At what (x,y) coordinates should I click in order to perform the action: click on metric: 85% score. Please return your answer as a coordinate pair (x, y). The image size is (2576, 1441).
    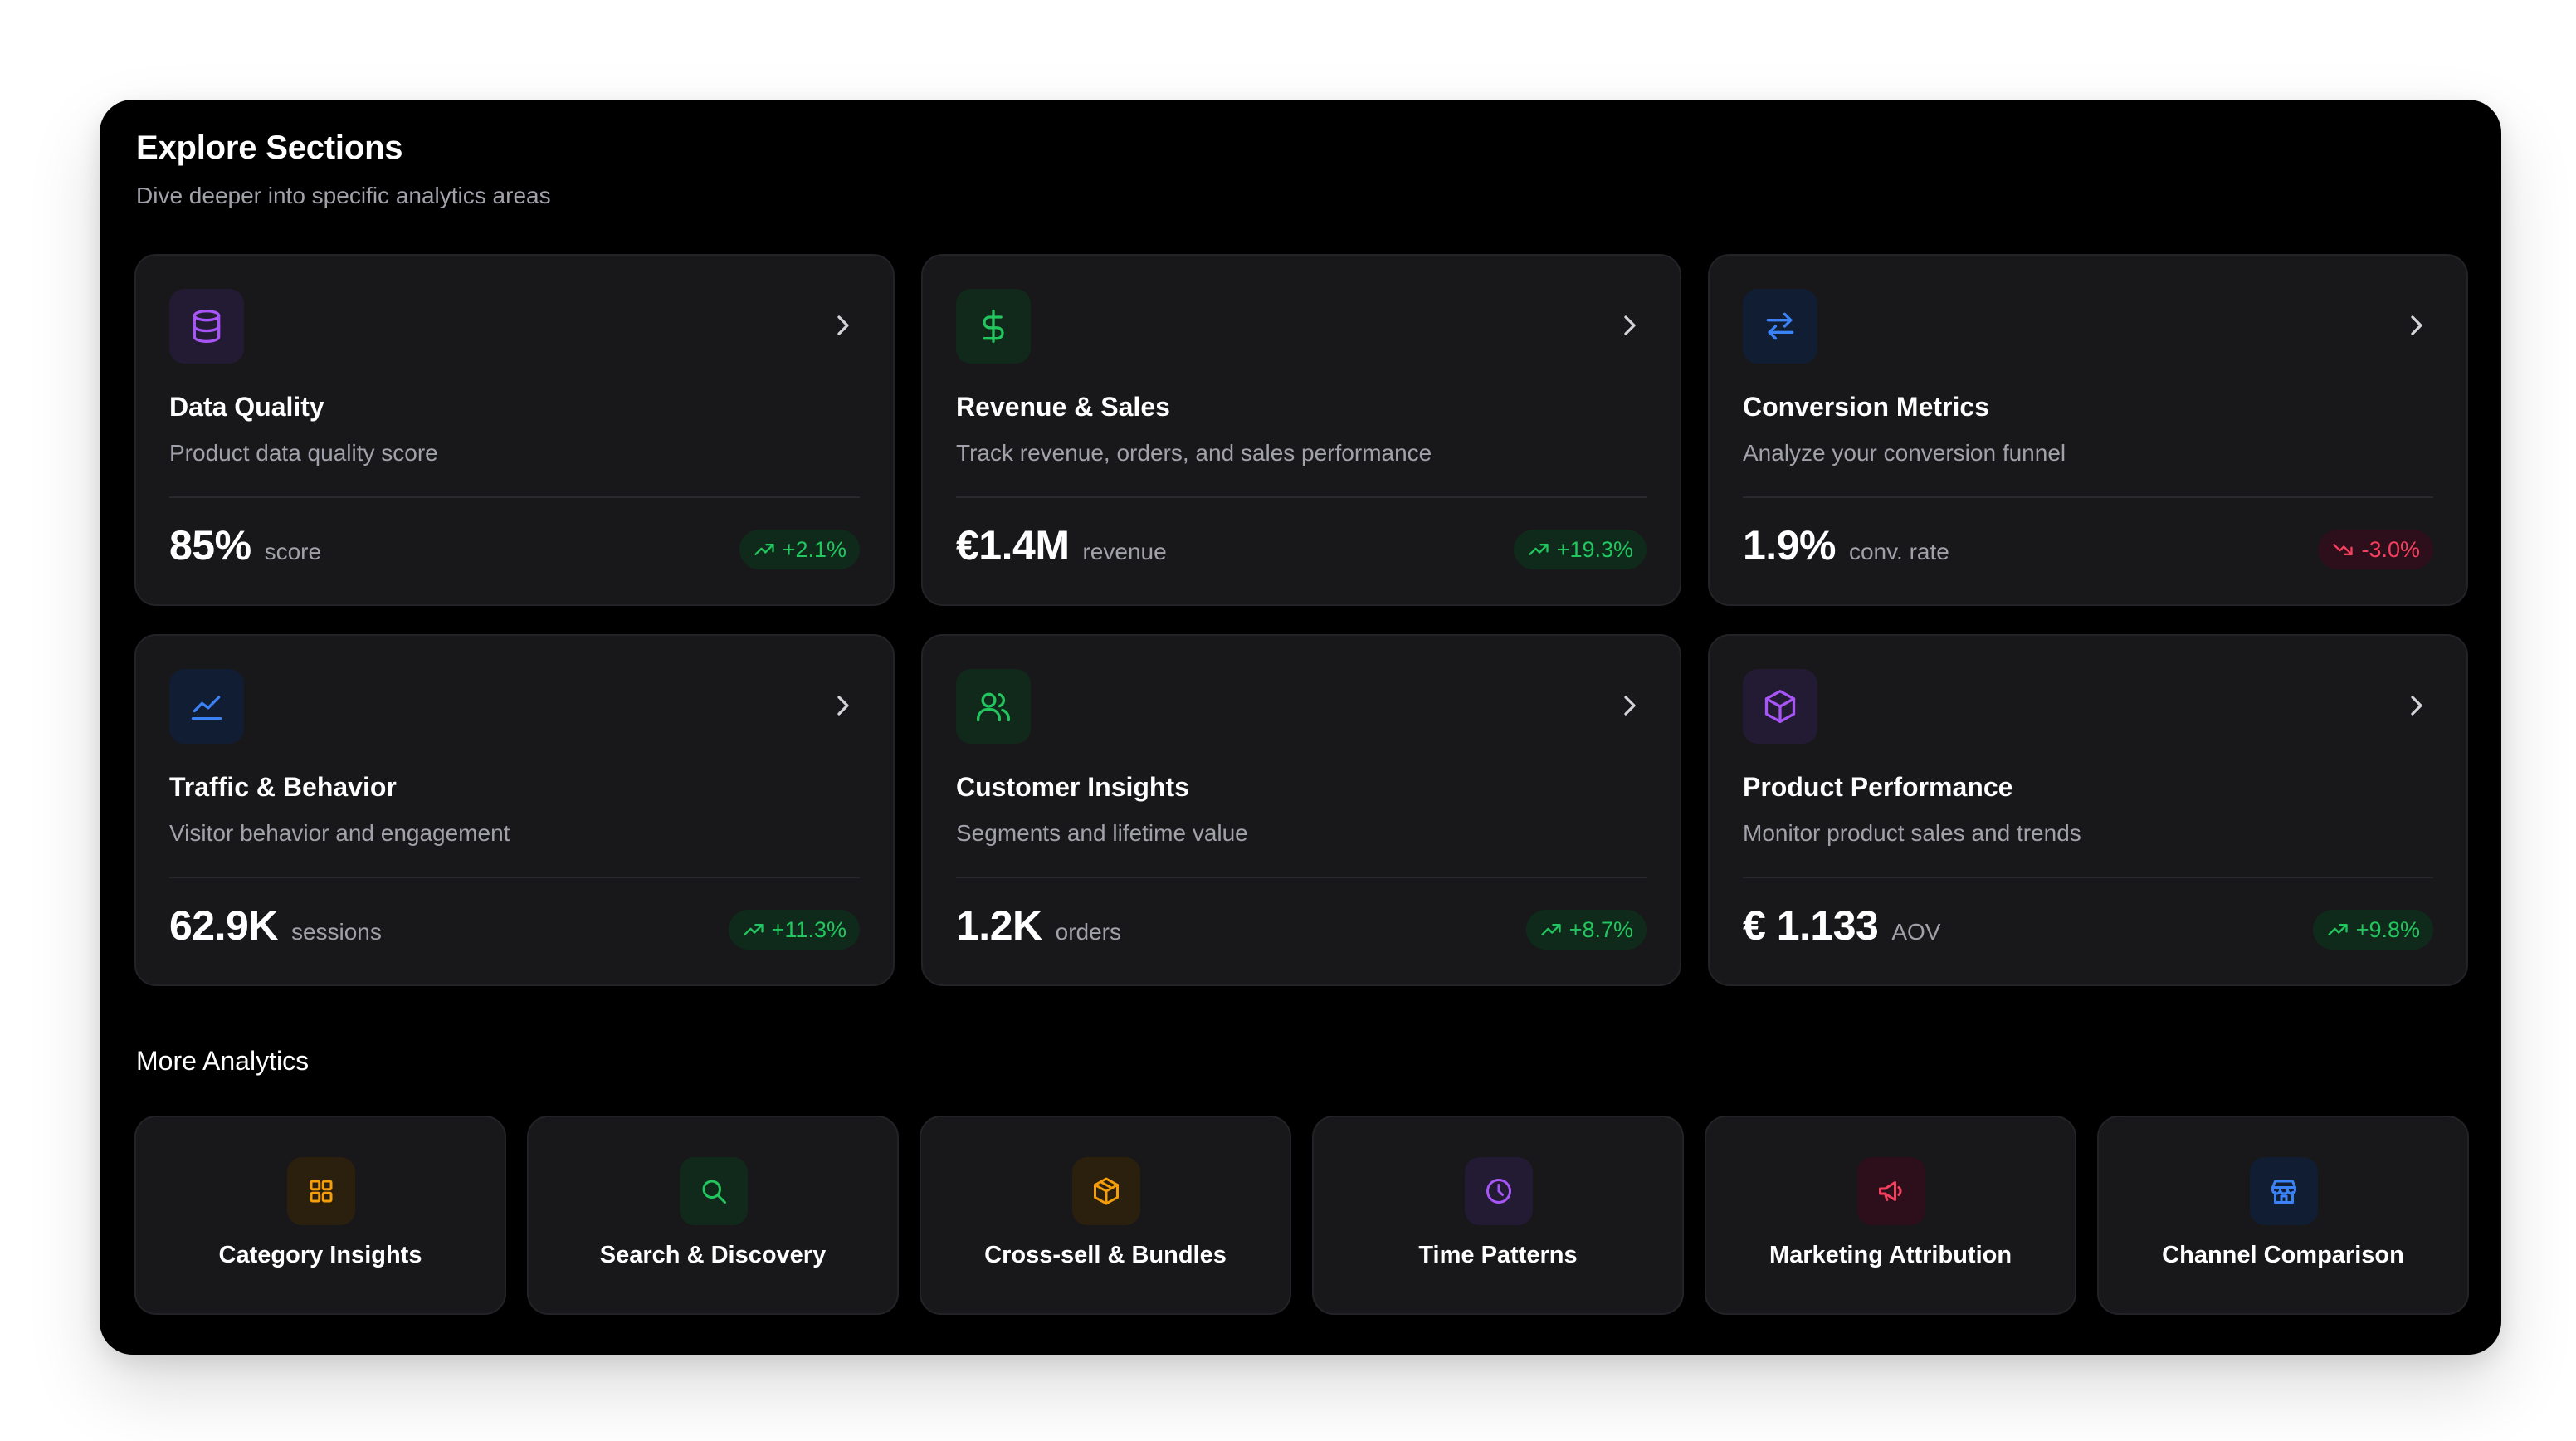
    Looking at the image, I should click on (245, 545).